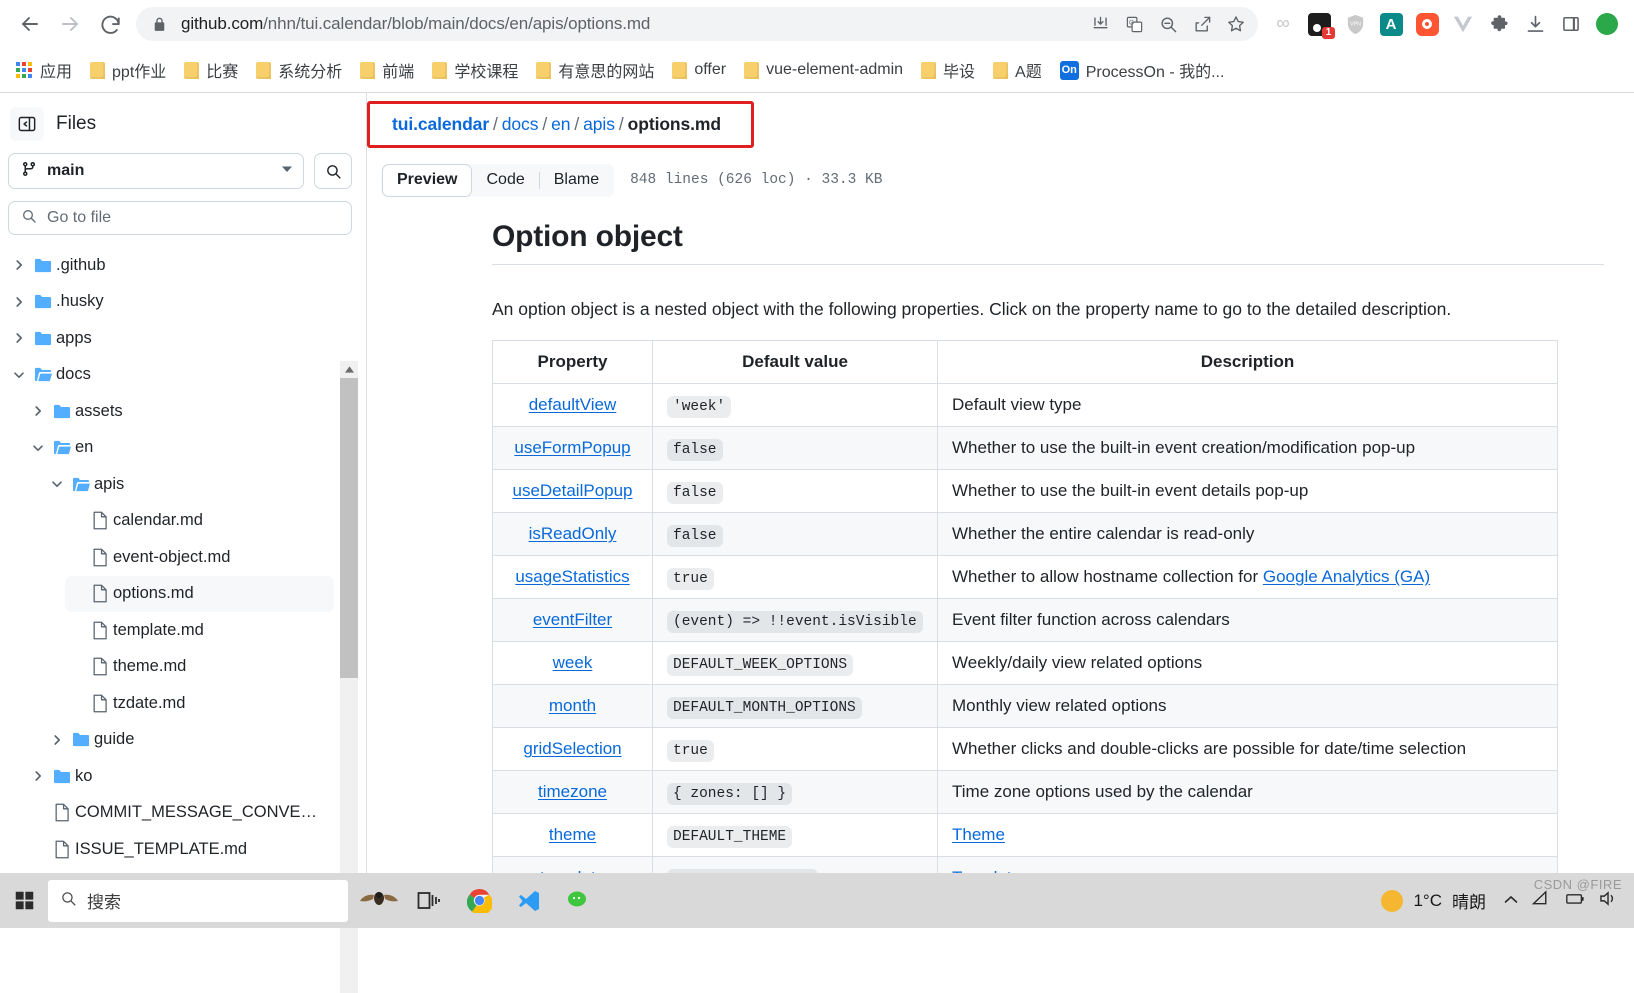 This screenshot has width=1634, height=993. What do you see at coordinates (1134, 24) in the screenshot?
I see `translate-icon: G` at bounding box center [1134, 24].